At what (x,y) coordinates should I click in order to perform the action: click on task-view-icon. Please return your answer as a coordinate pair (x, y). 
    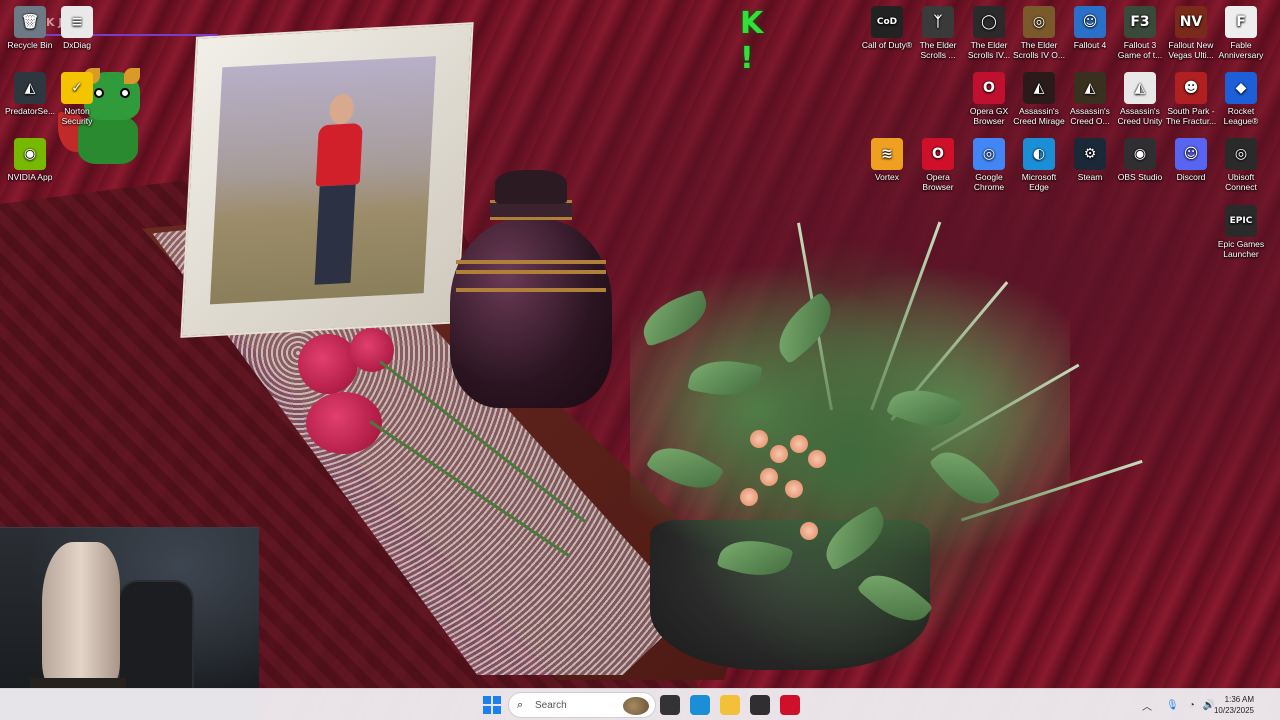
    Looking at the image, I should click on (670, 705).